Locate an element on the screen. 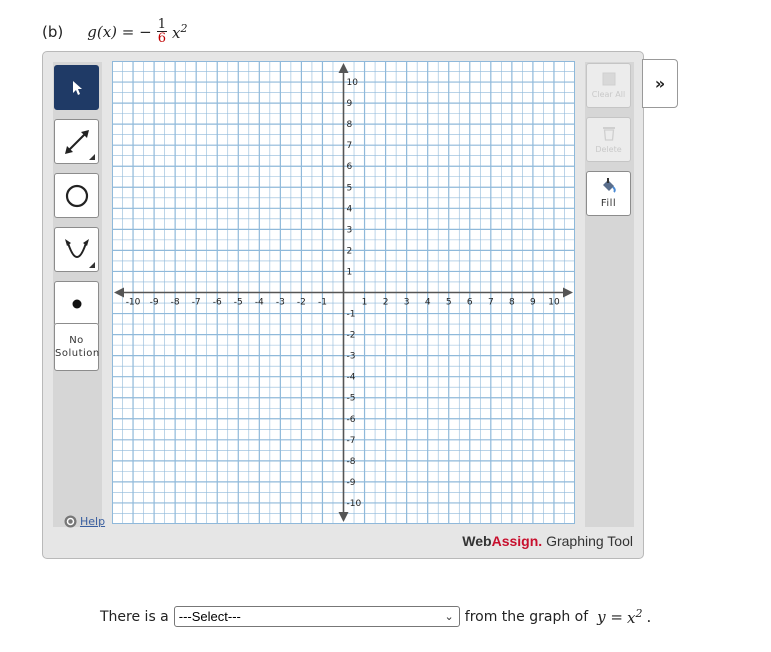 This screenshot has width=771, height=652. function-expression: g(x) = − 1 6 x2 is located at coordinates (137, 31).